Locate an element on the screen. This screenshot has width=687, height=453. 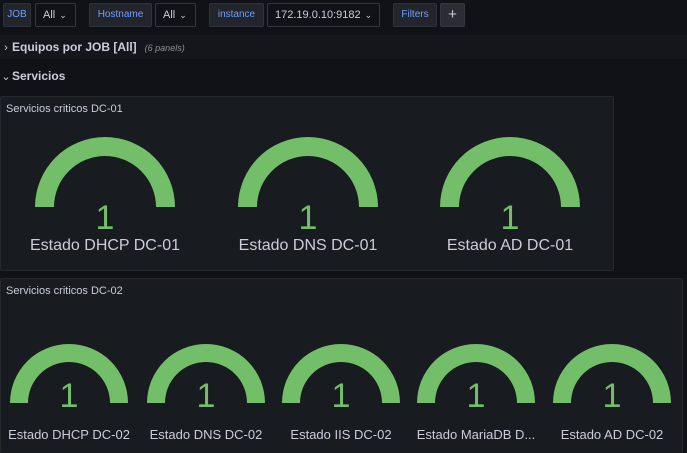
instance-variable-label: instance is located at coordinates (236, 15).